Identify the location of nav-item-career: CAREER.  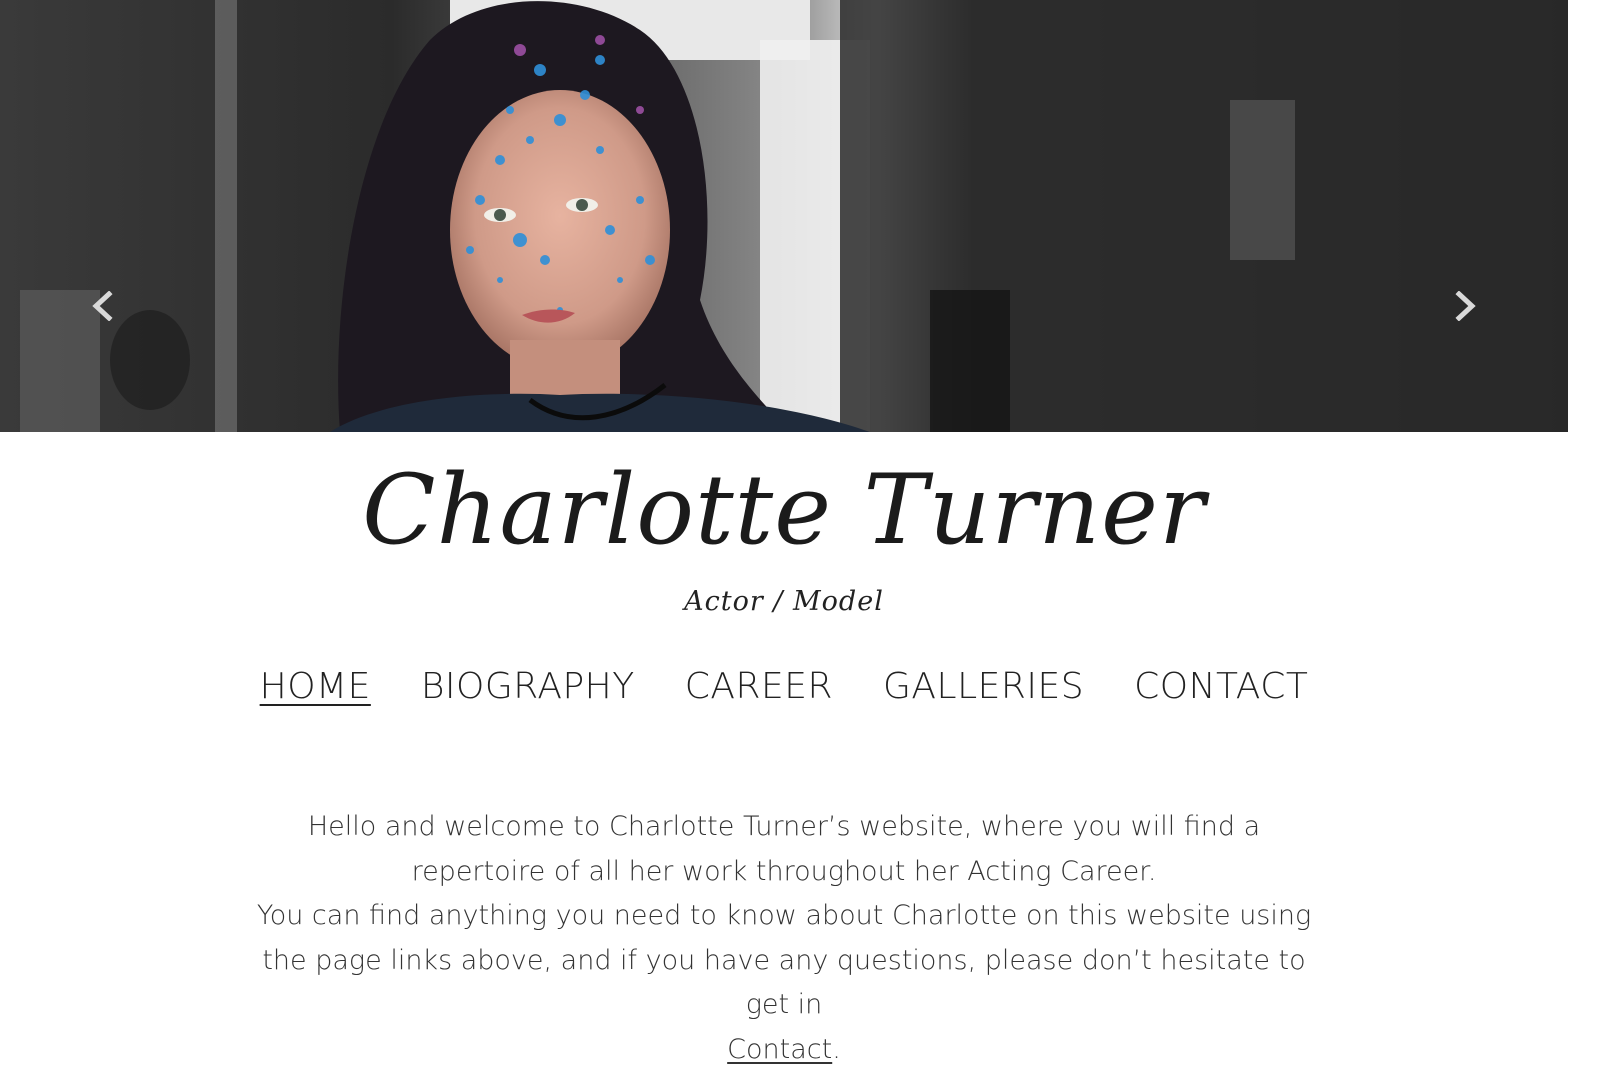
(759, 687).